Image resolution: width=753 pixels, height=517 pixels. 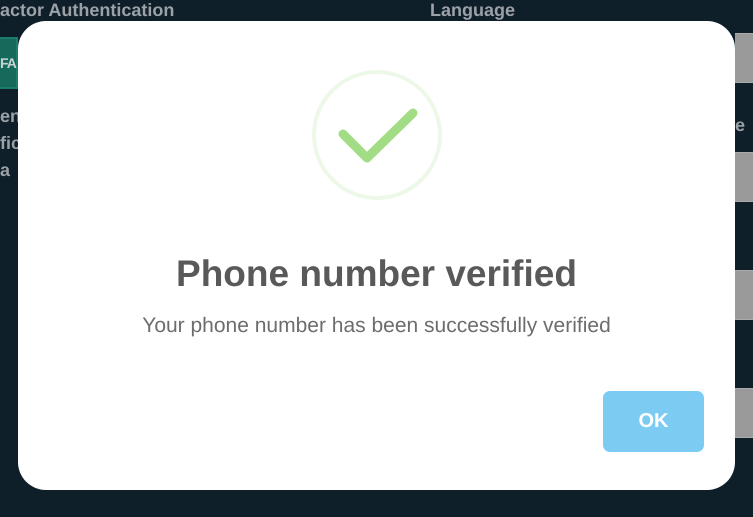 What do you see at coordinates (376, 274) in the screenshot?
I see `dialog-title: Phone number verified` at bounding box center [376, 274].